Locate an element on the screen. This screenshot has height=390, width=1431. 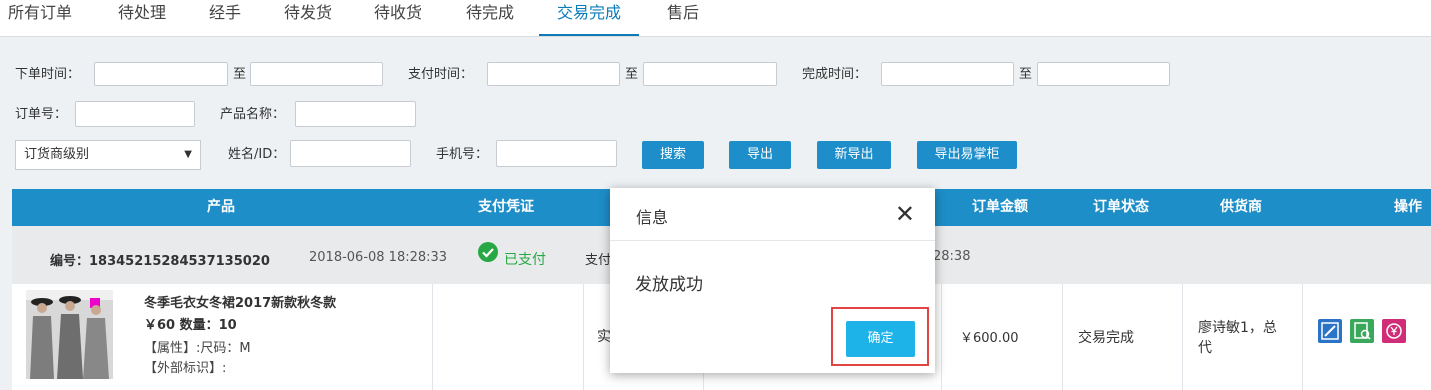
level-select-value: 订货商级别 is located at coordinates (57, 154).